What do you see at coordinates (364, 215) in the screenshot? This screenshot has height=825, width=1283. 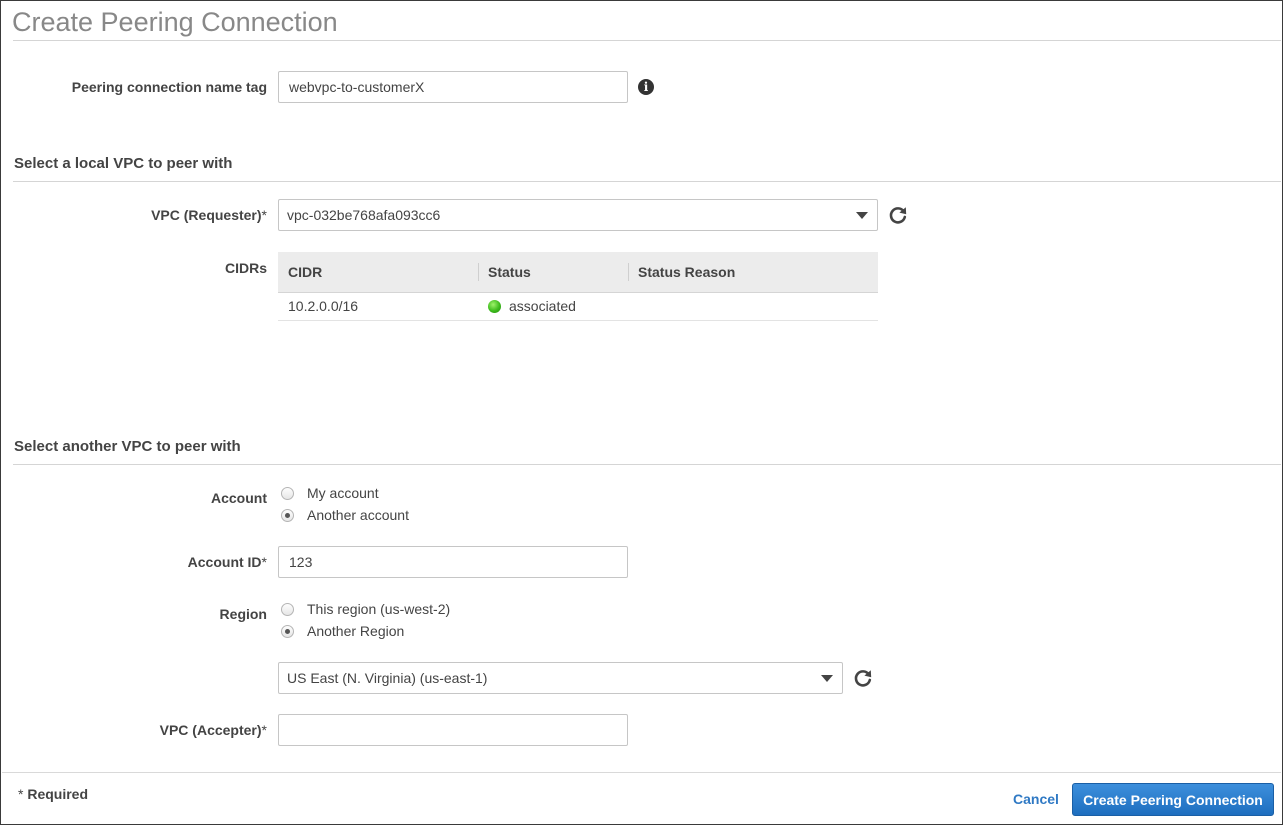 I see `vpc-requester-value: vpc-032be768afa093cc6` at bounding box center [364, 215].